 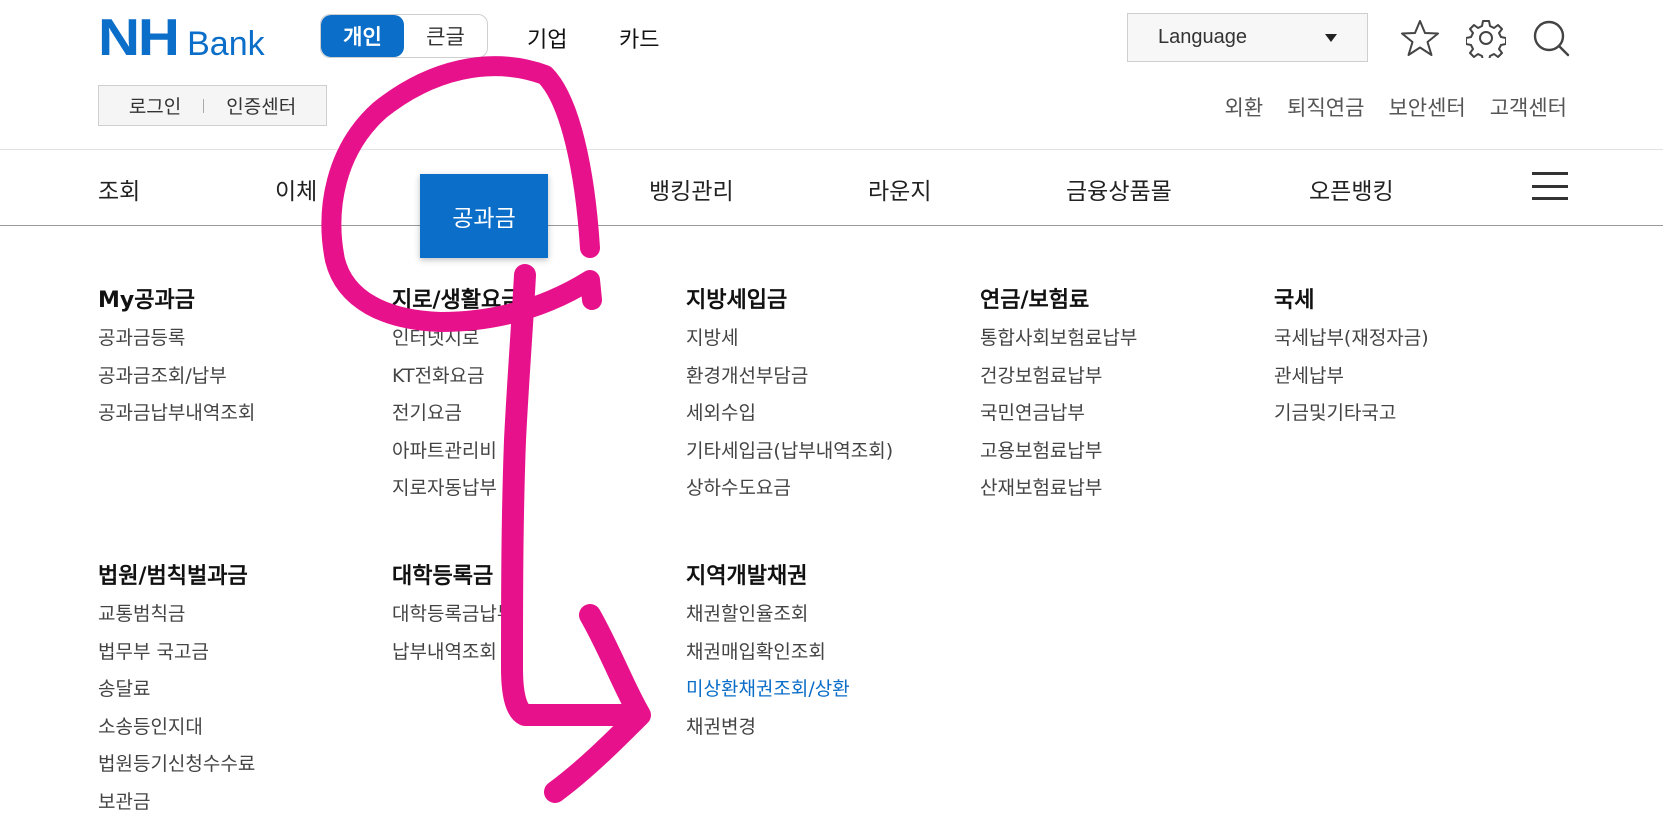 What do you see at coordinates (1528, 107) in the screenshot?
I see `util-link-customer: 고객센터` at bounding box center [1528, 107].